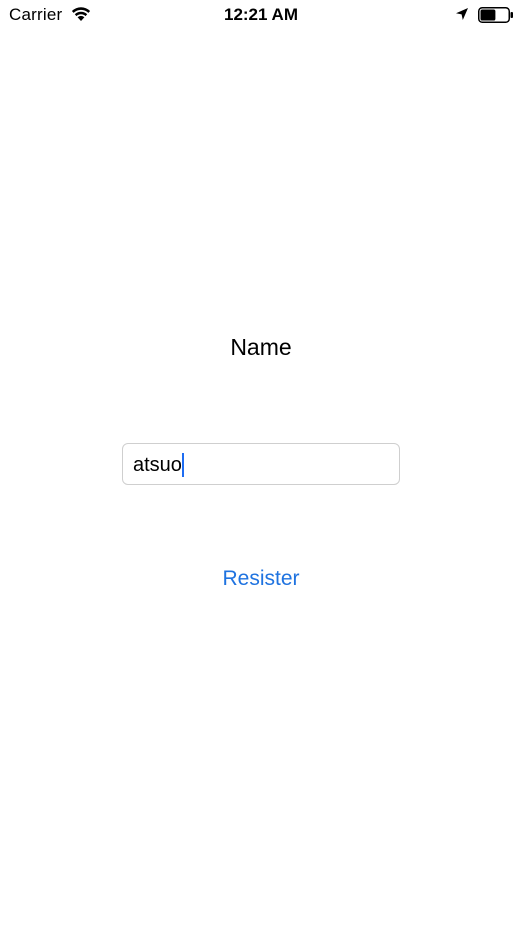 The height and width of the screenshot is (928, 522). I want to click on status-time: 12:21 AM, so click(260, 14).